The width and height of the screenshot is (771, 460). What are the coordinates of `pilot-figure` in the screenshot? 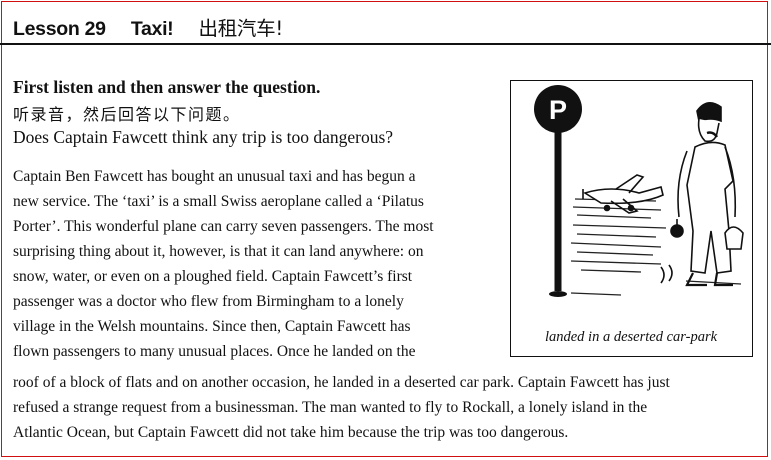 It's located at (702, 194).